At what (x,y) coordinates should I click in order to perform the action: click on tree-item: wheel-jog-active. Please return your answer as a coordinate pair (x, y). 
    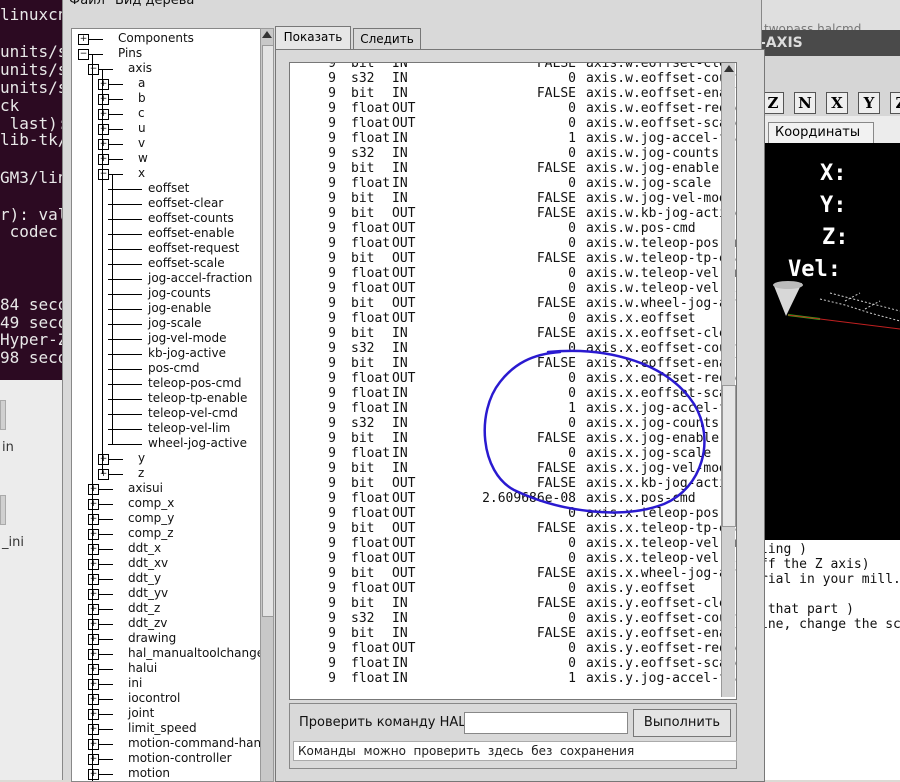
    Looking at the image, I should click on (166, 443).